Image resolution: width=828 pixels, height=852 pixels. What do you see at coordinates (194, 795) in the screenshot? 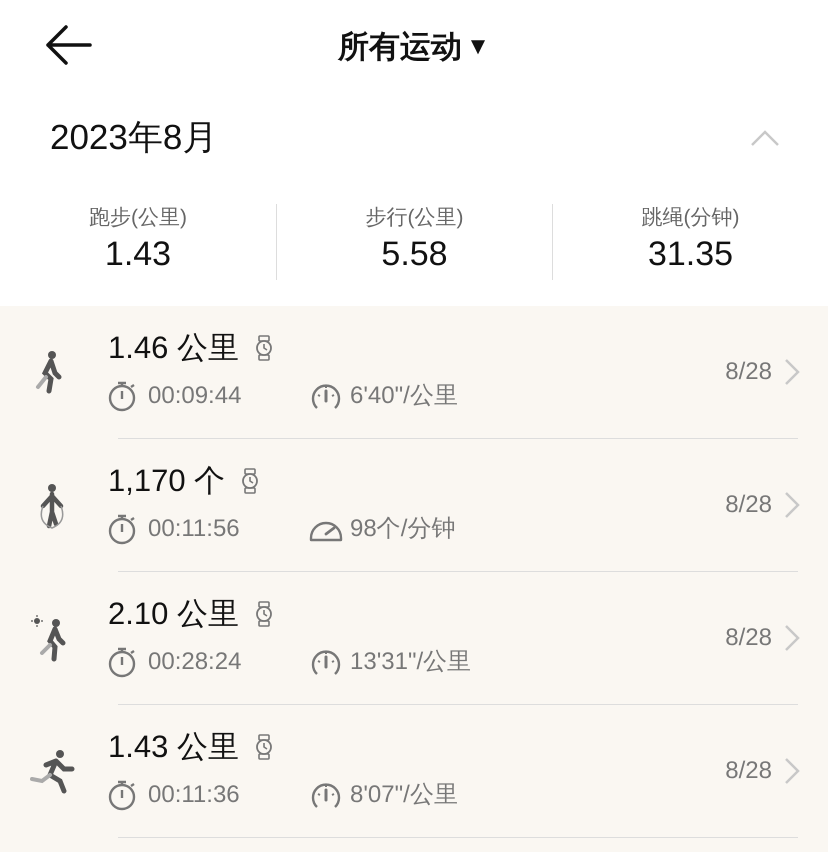
I see `activity-duration: 00:11:36` at bounding box center [194, 795].